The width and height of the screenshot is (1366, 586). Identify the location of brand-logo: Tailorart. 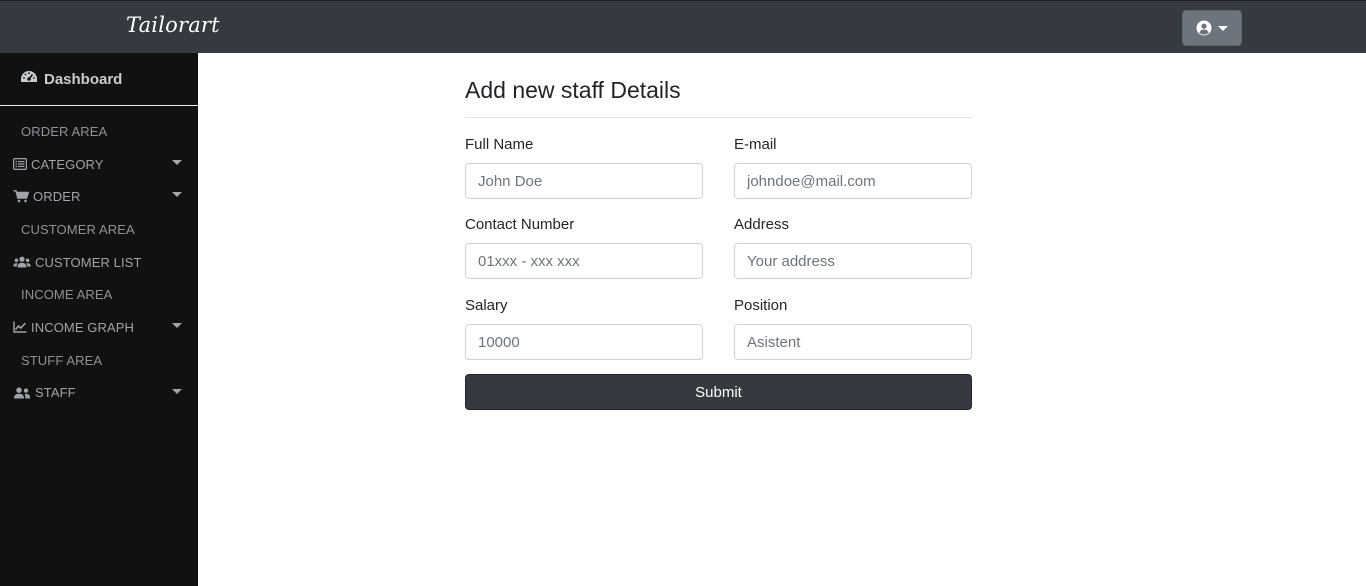
(173, 25).